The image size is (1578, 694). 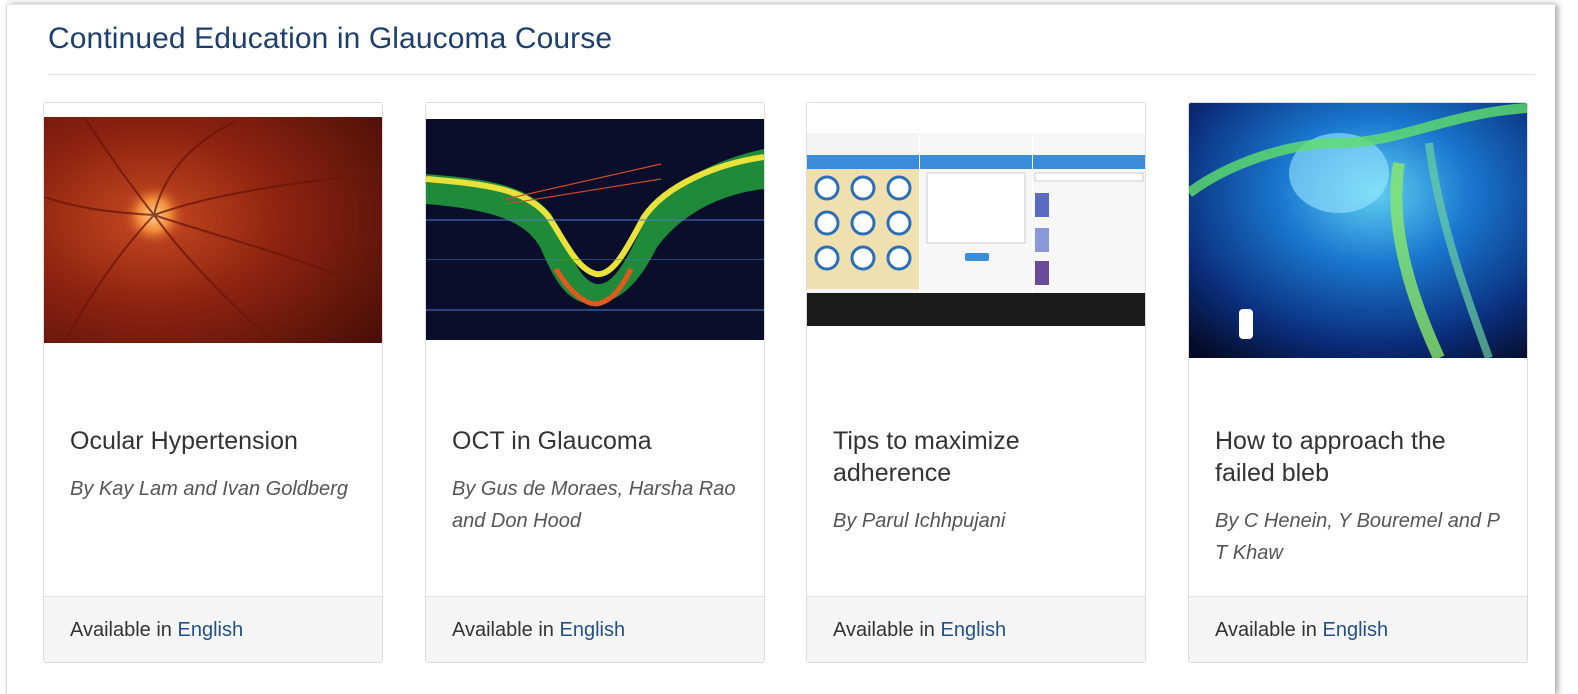 I want to click on card-author: By Parul Ichhpujani, so click(x=919, y=521).